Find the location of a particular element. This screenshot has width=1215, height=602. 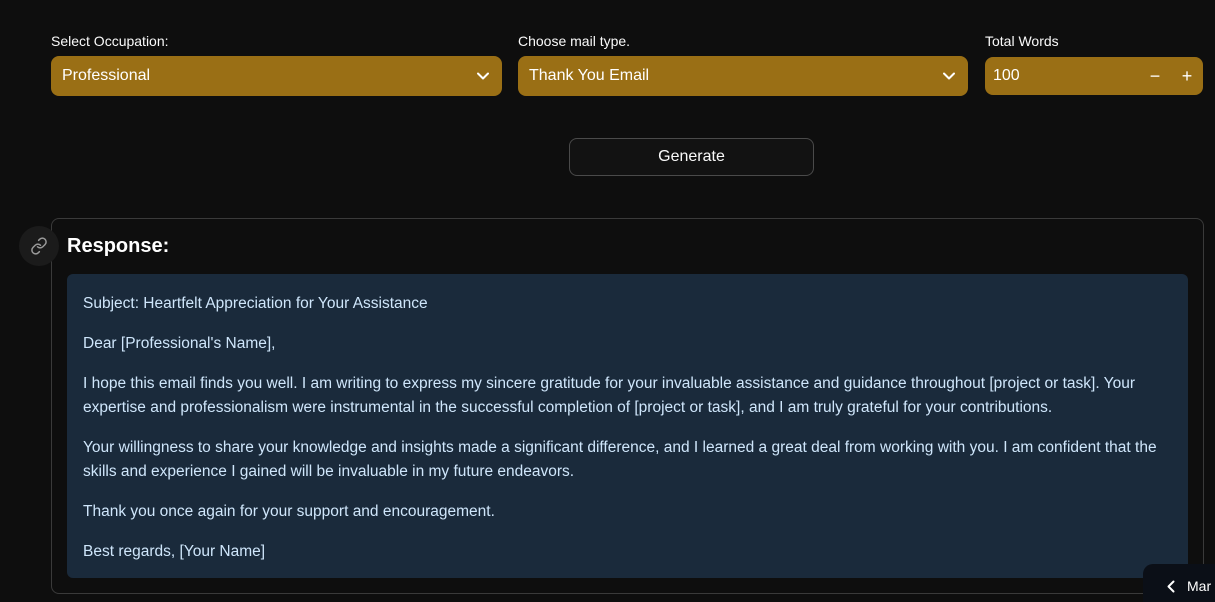

mail-type-label: Choose mail type. is located at coordinates (574, 41).